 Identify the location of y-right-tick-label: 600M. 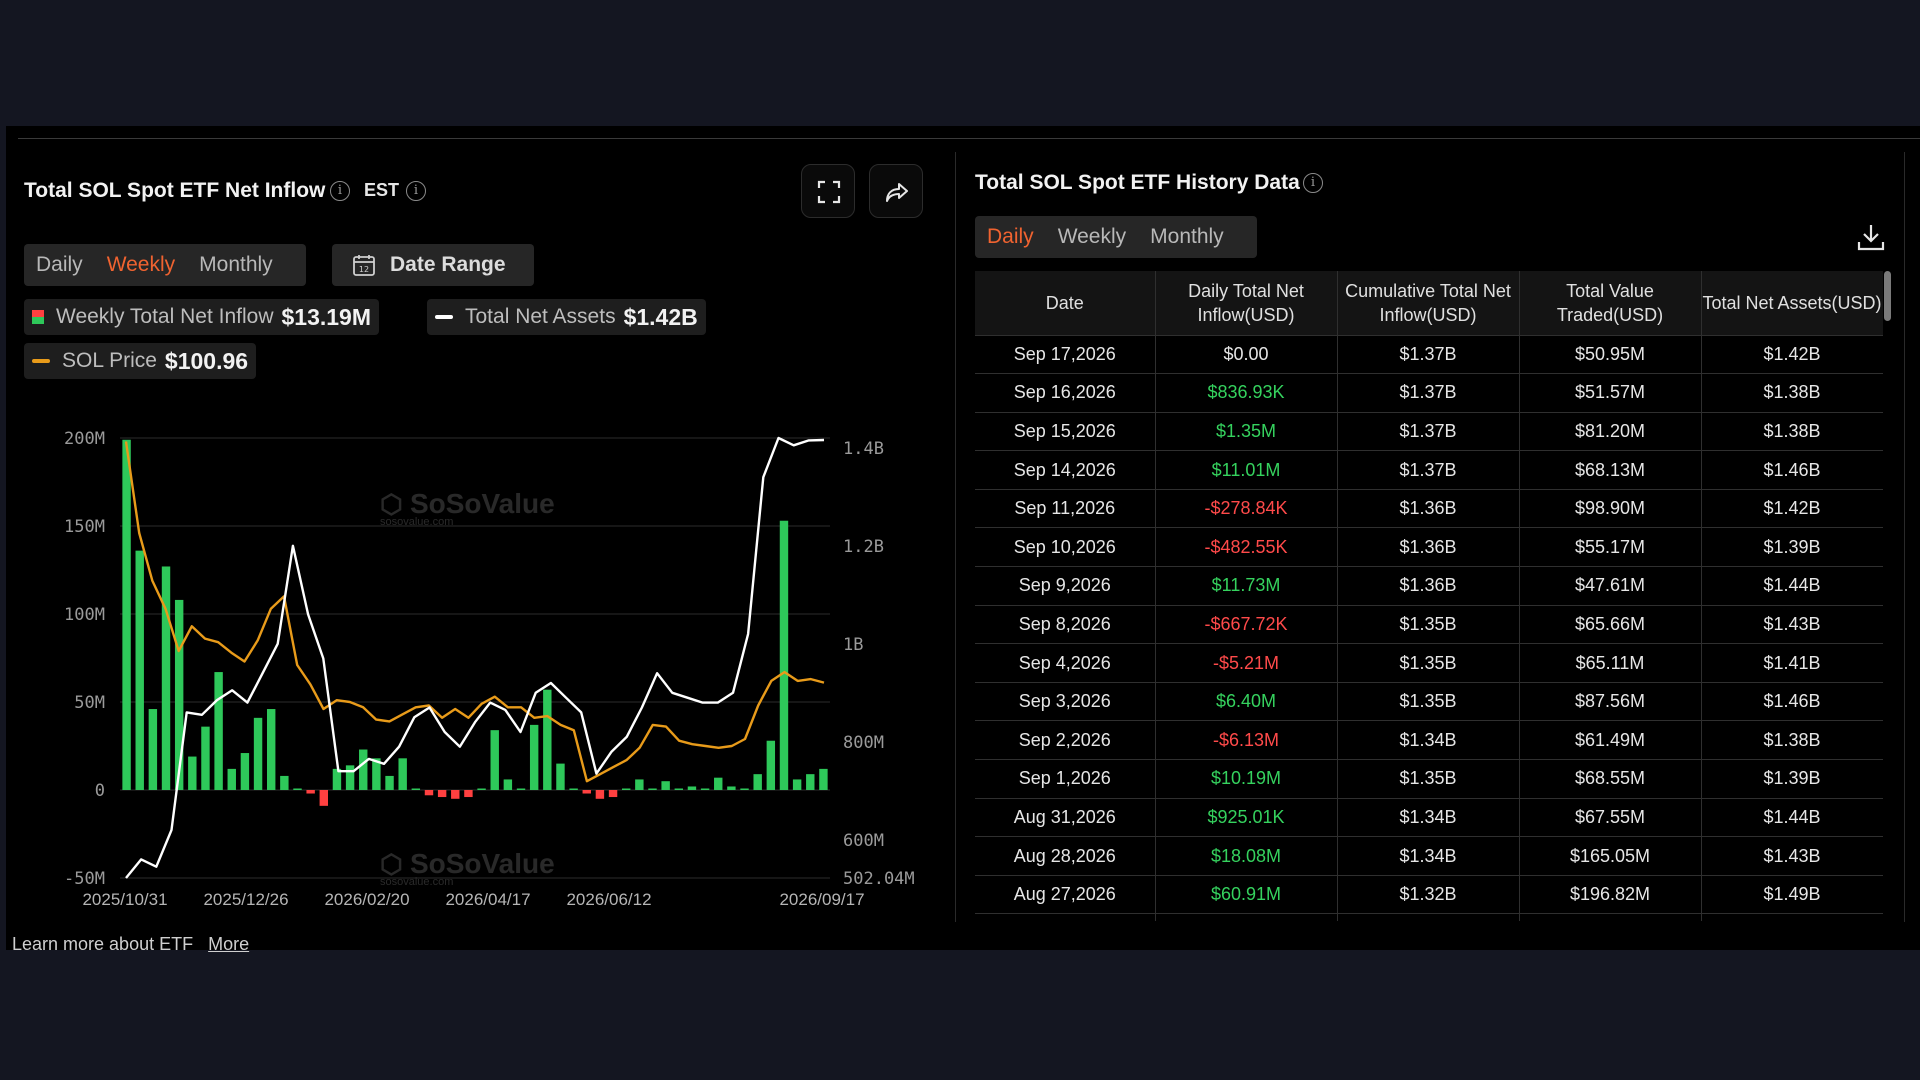
(863, 841).